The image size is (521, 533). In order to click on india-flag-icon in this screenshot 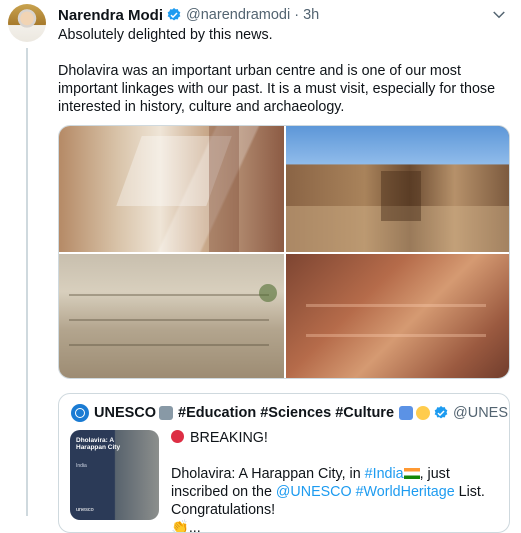, I will do `click(411, 473)`.